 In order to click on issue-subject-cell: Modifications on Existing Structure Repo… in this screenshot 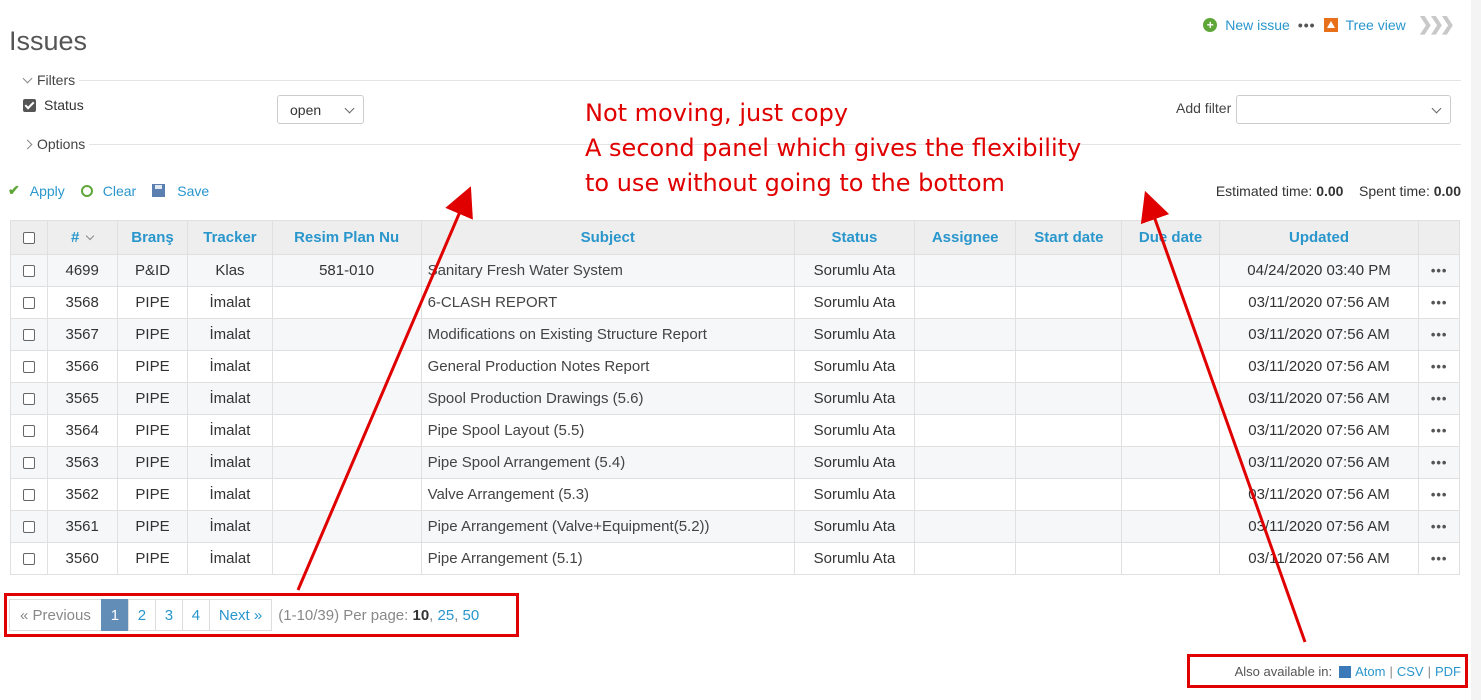, I will do `click(607, 334)`.